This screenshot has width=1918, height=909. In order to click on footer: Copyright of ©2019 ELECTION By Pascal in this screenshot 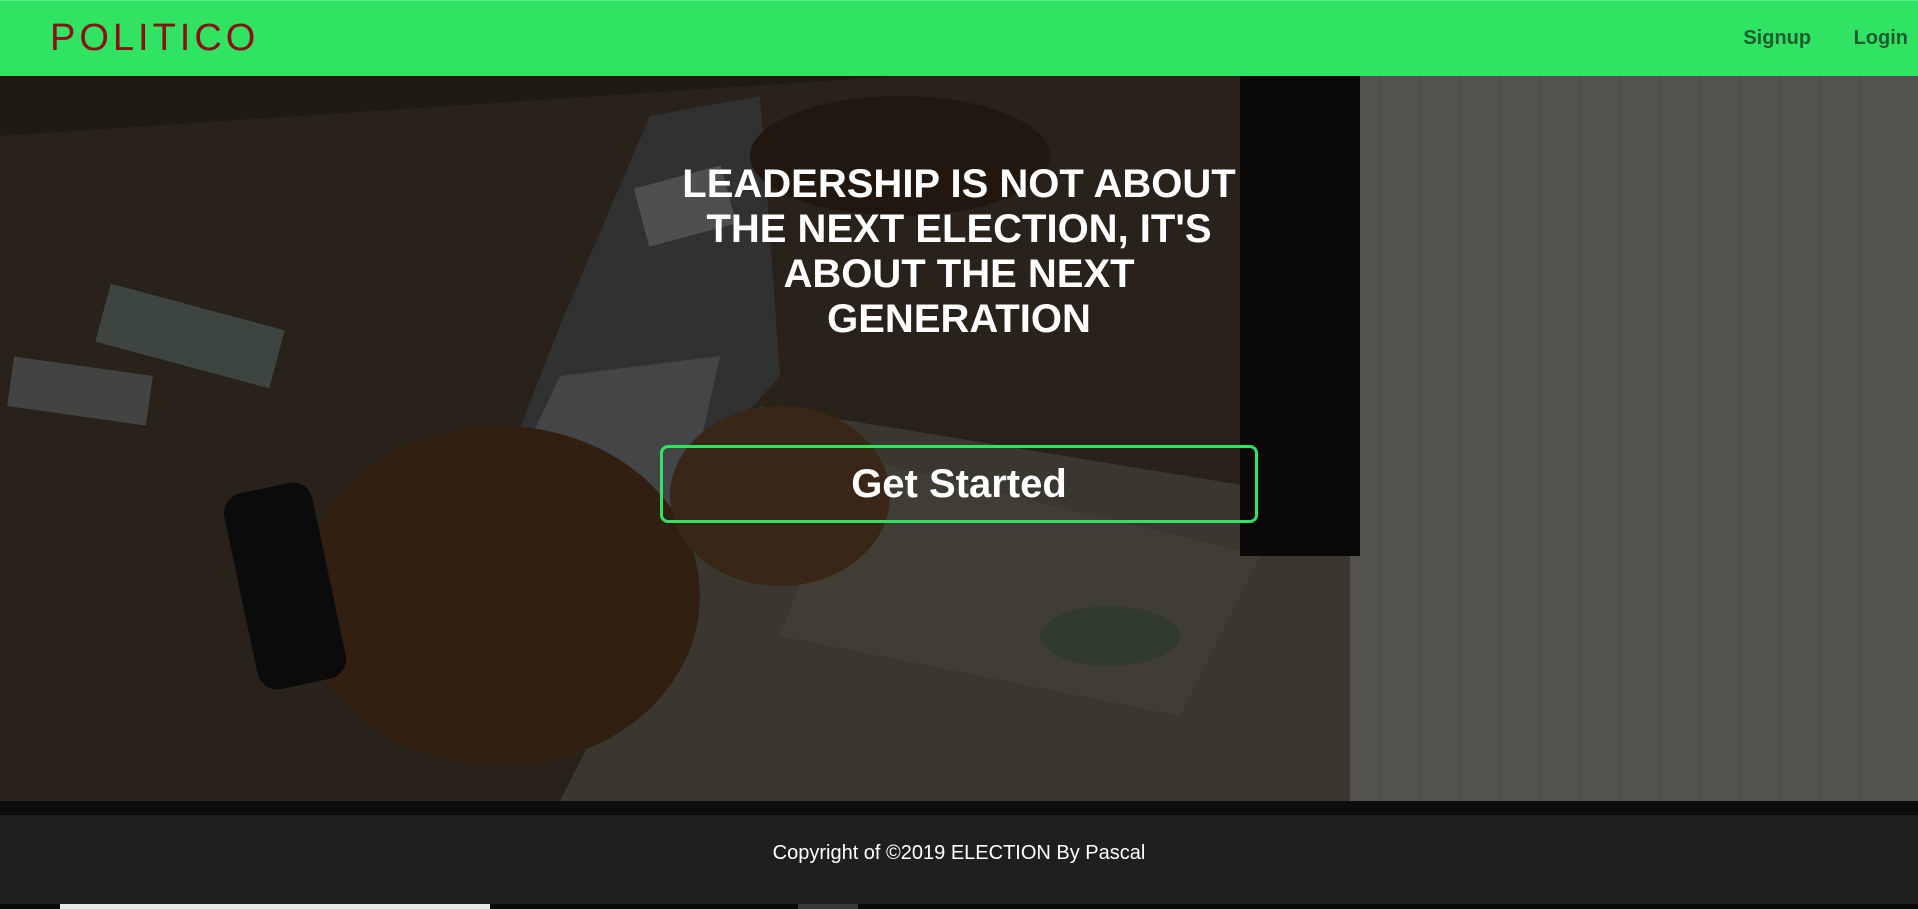, I will do `click(959, 862)`.